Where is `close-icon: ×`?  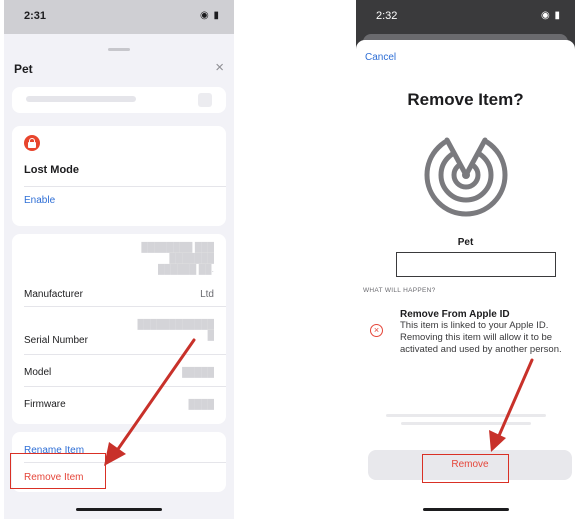
close-icon: × is located at coordinates (219, 67).